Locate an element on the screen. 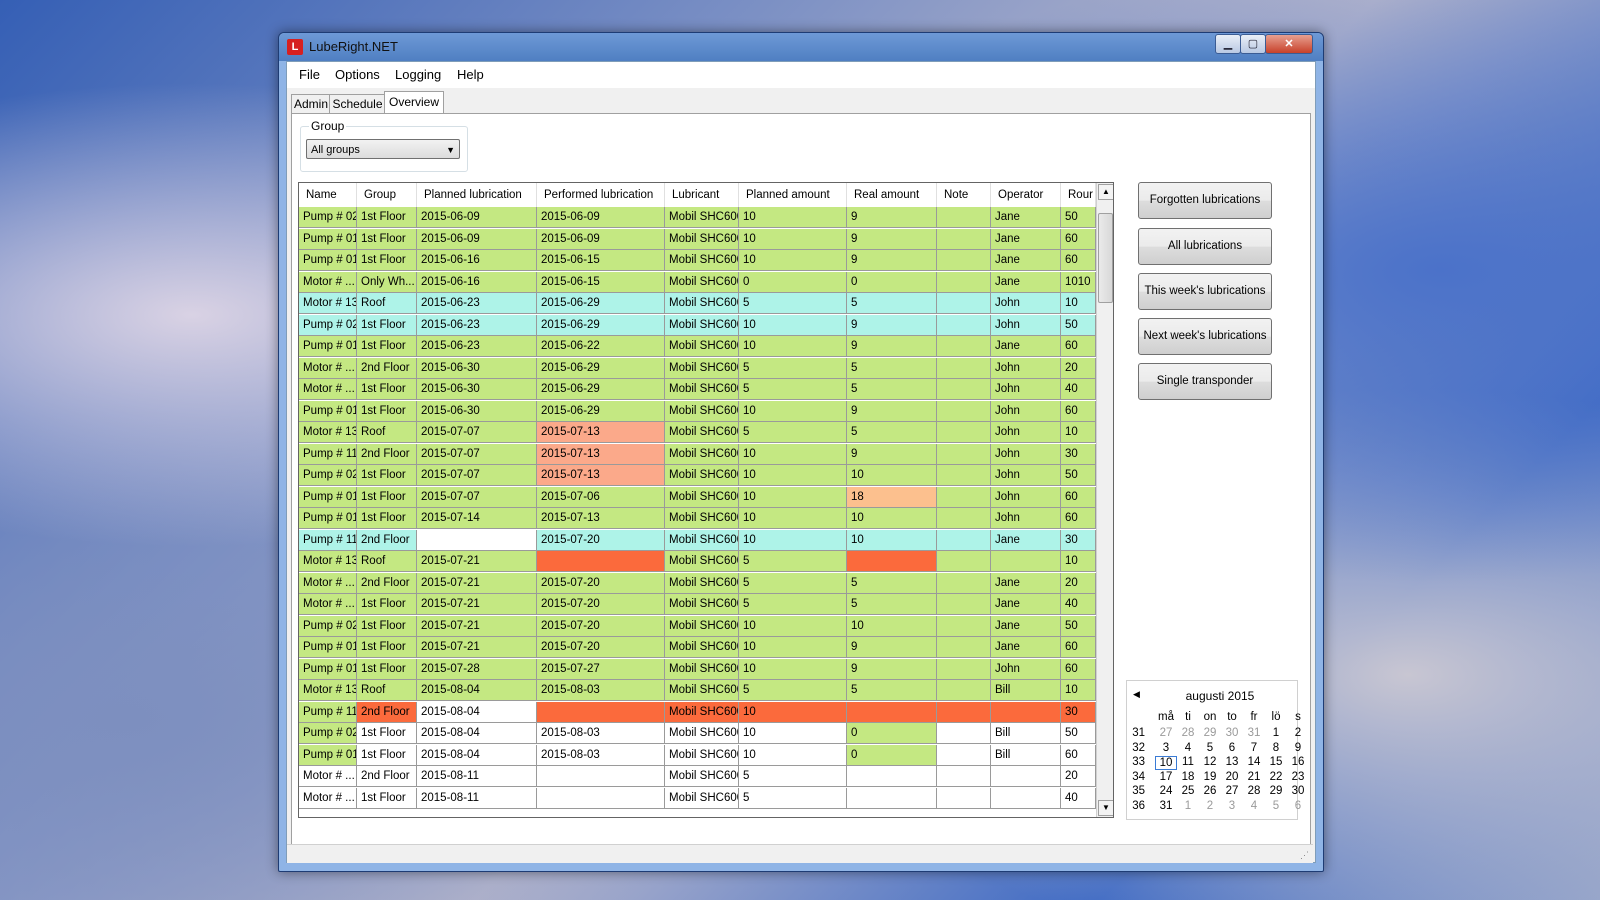 The image size is (1600, 900). table-cell: Pump # 11 is located at coordinates (328, 712).